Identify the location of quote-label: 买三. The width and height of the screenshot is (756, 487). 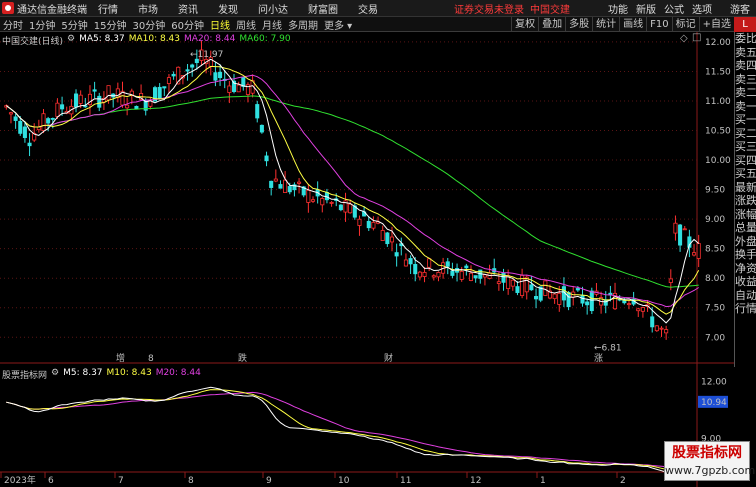
(745, 146).